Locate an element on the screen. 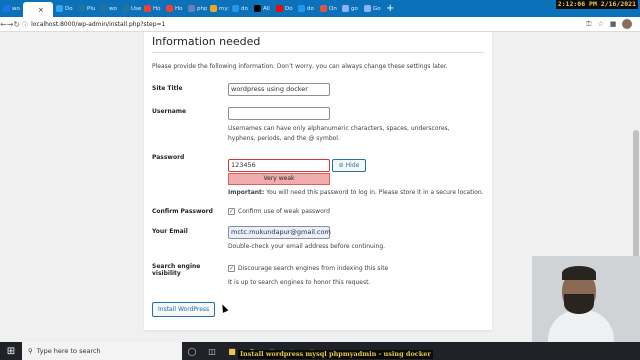 The image size is (640, 360). browser-tab: Go is located at coordinates (372, 8).